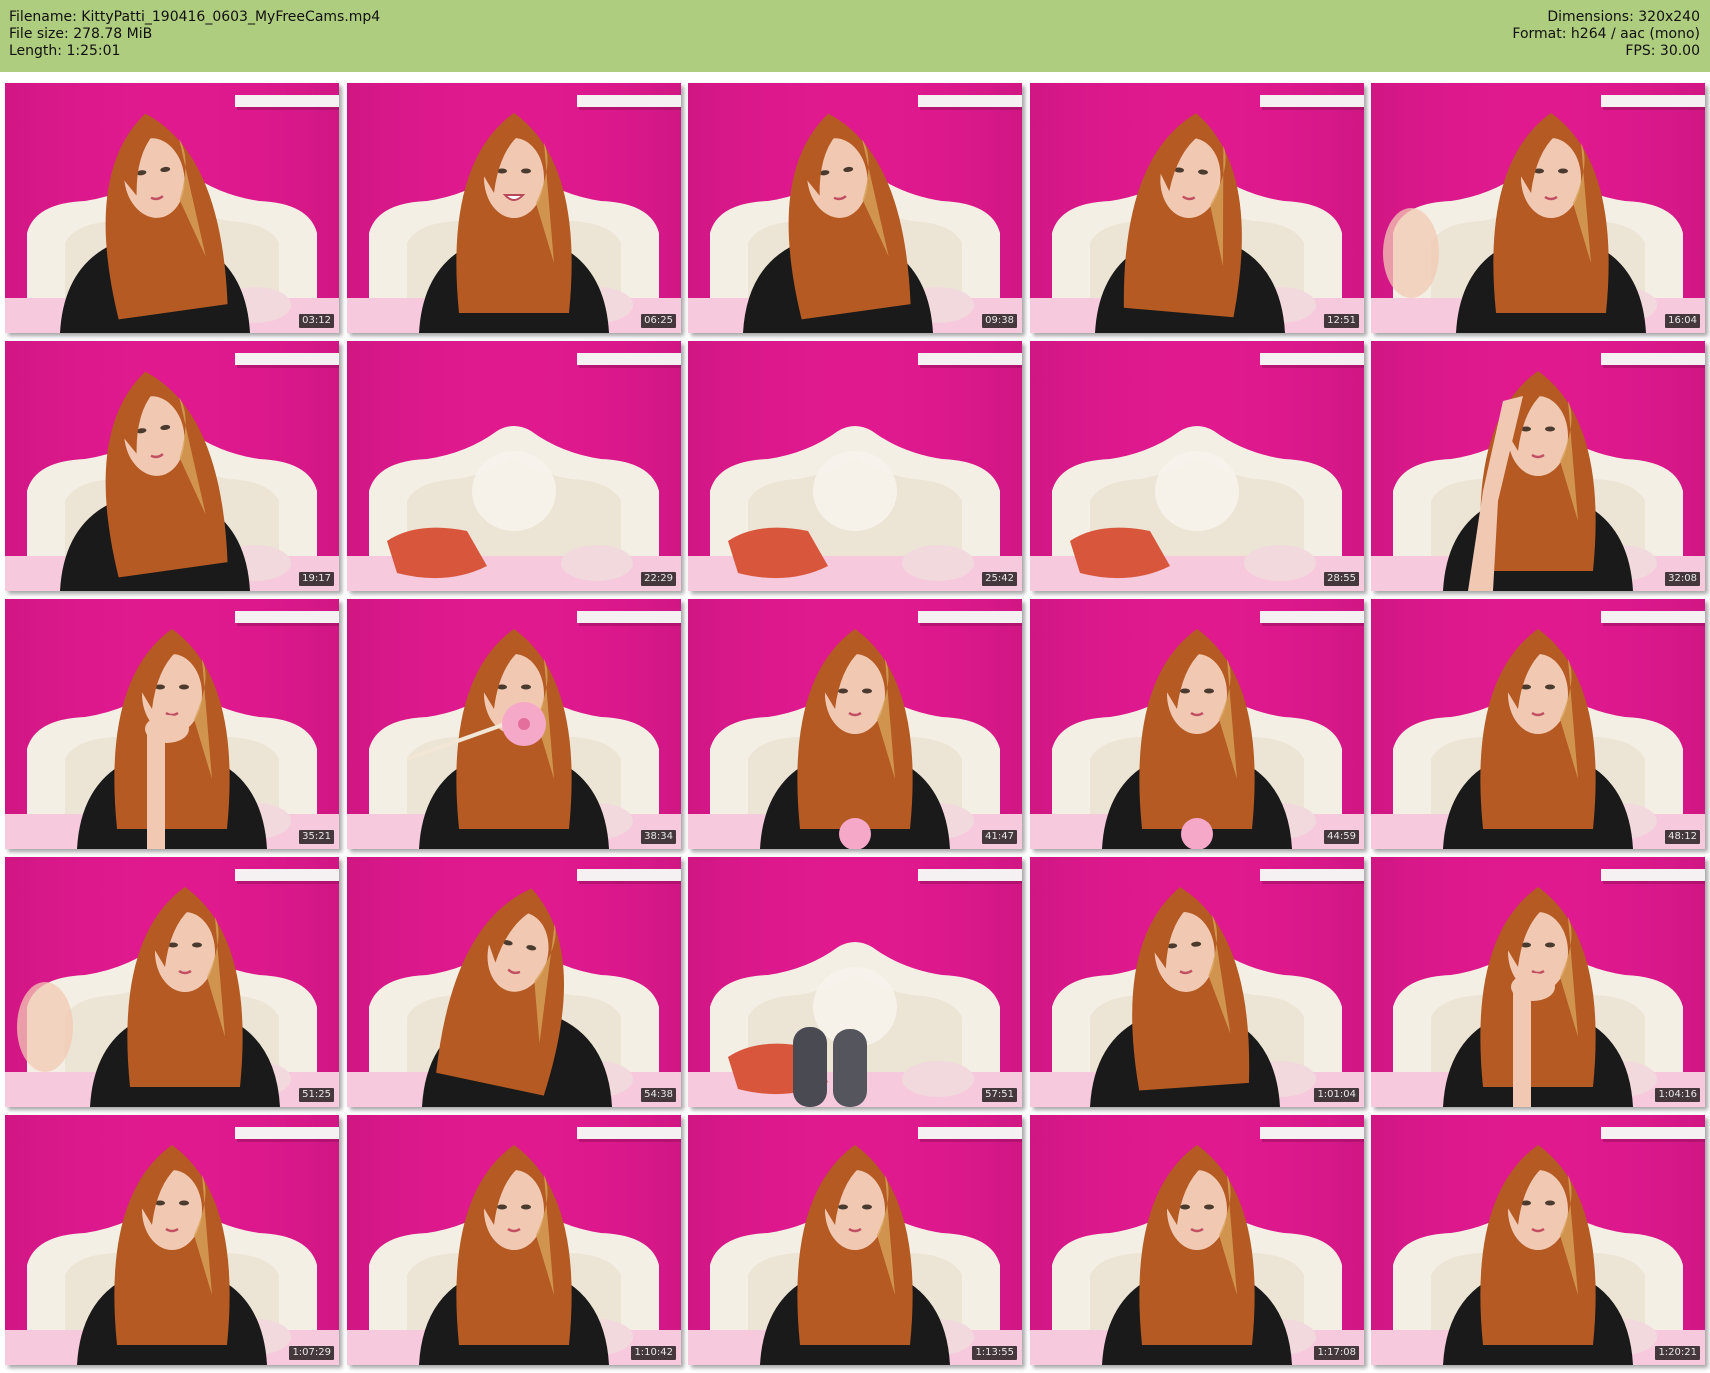 This screenshot has width=1710, height=1373. I want to click on timestamp-label: 51:25, so click(316, 1095).